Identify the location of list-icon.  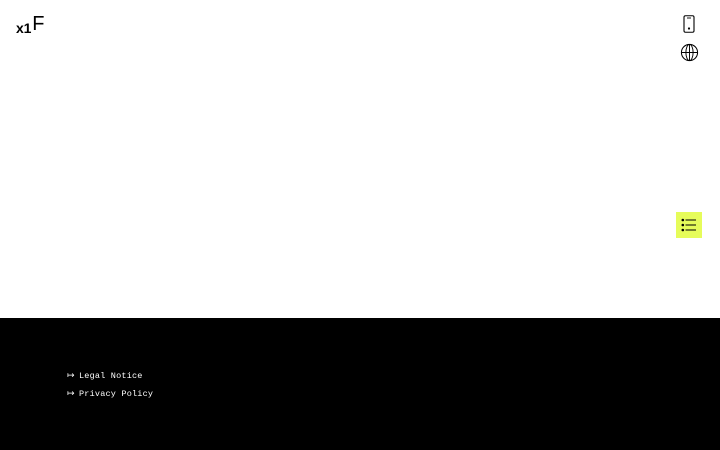
(688, 225).